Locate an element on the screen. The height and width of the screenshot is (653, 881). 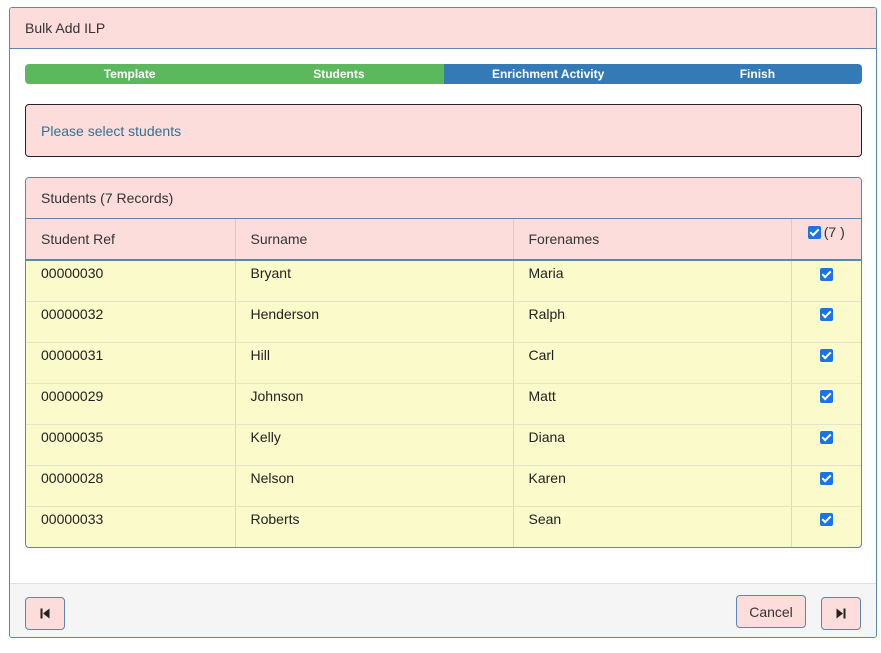
table-row: 00000031 Hill Carl is located at coordinates (443, 363).